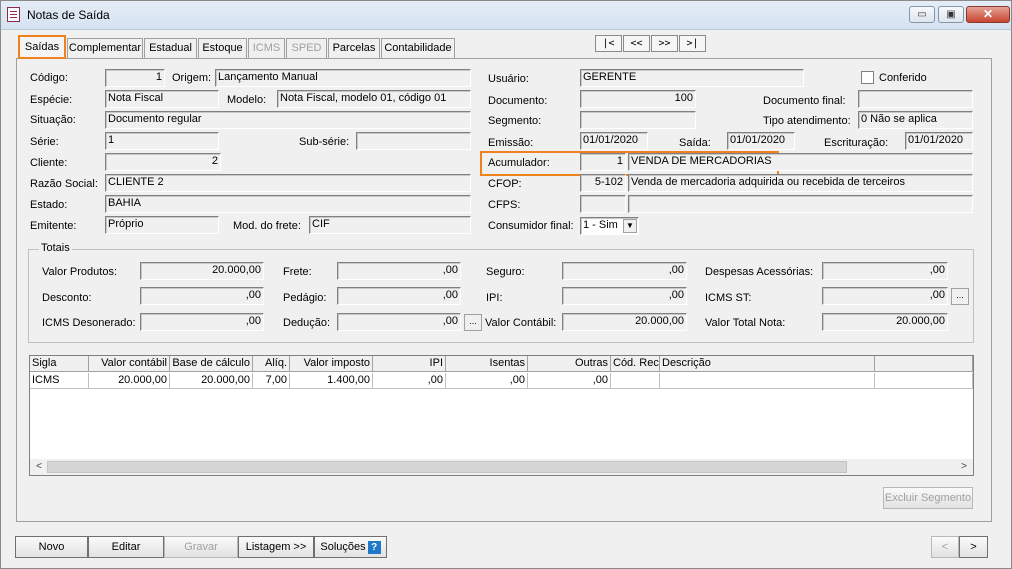 The width and height of the screenshot is (1012, 569). Describe the element at coordinates (276, 547) in the screenshot. I see `listagem-button: Listagem >>` at that location.